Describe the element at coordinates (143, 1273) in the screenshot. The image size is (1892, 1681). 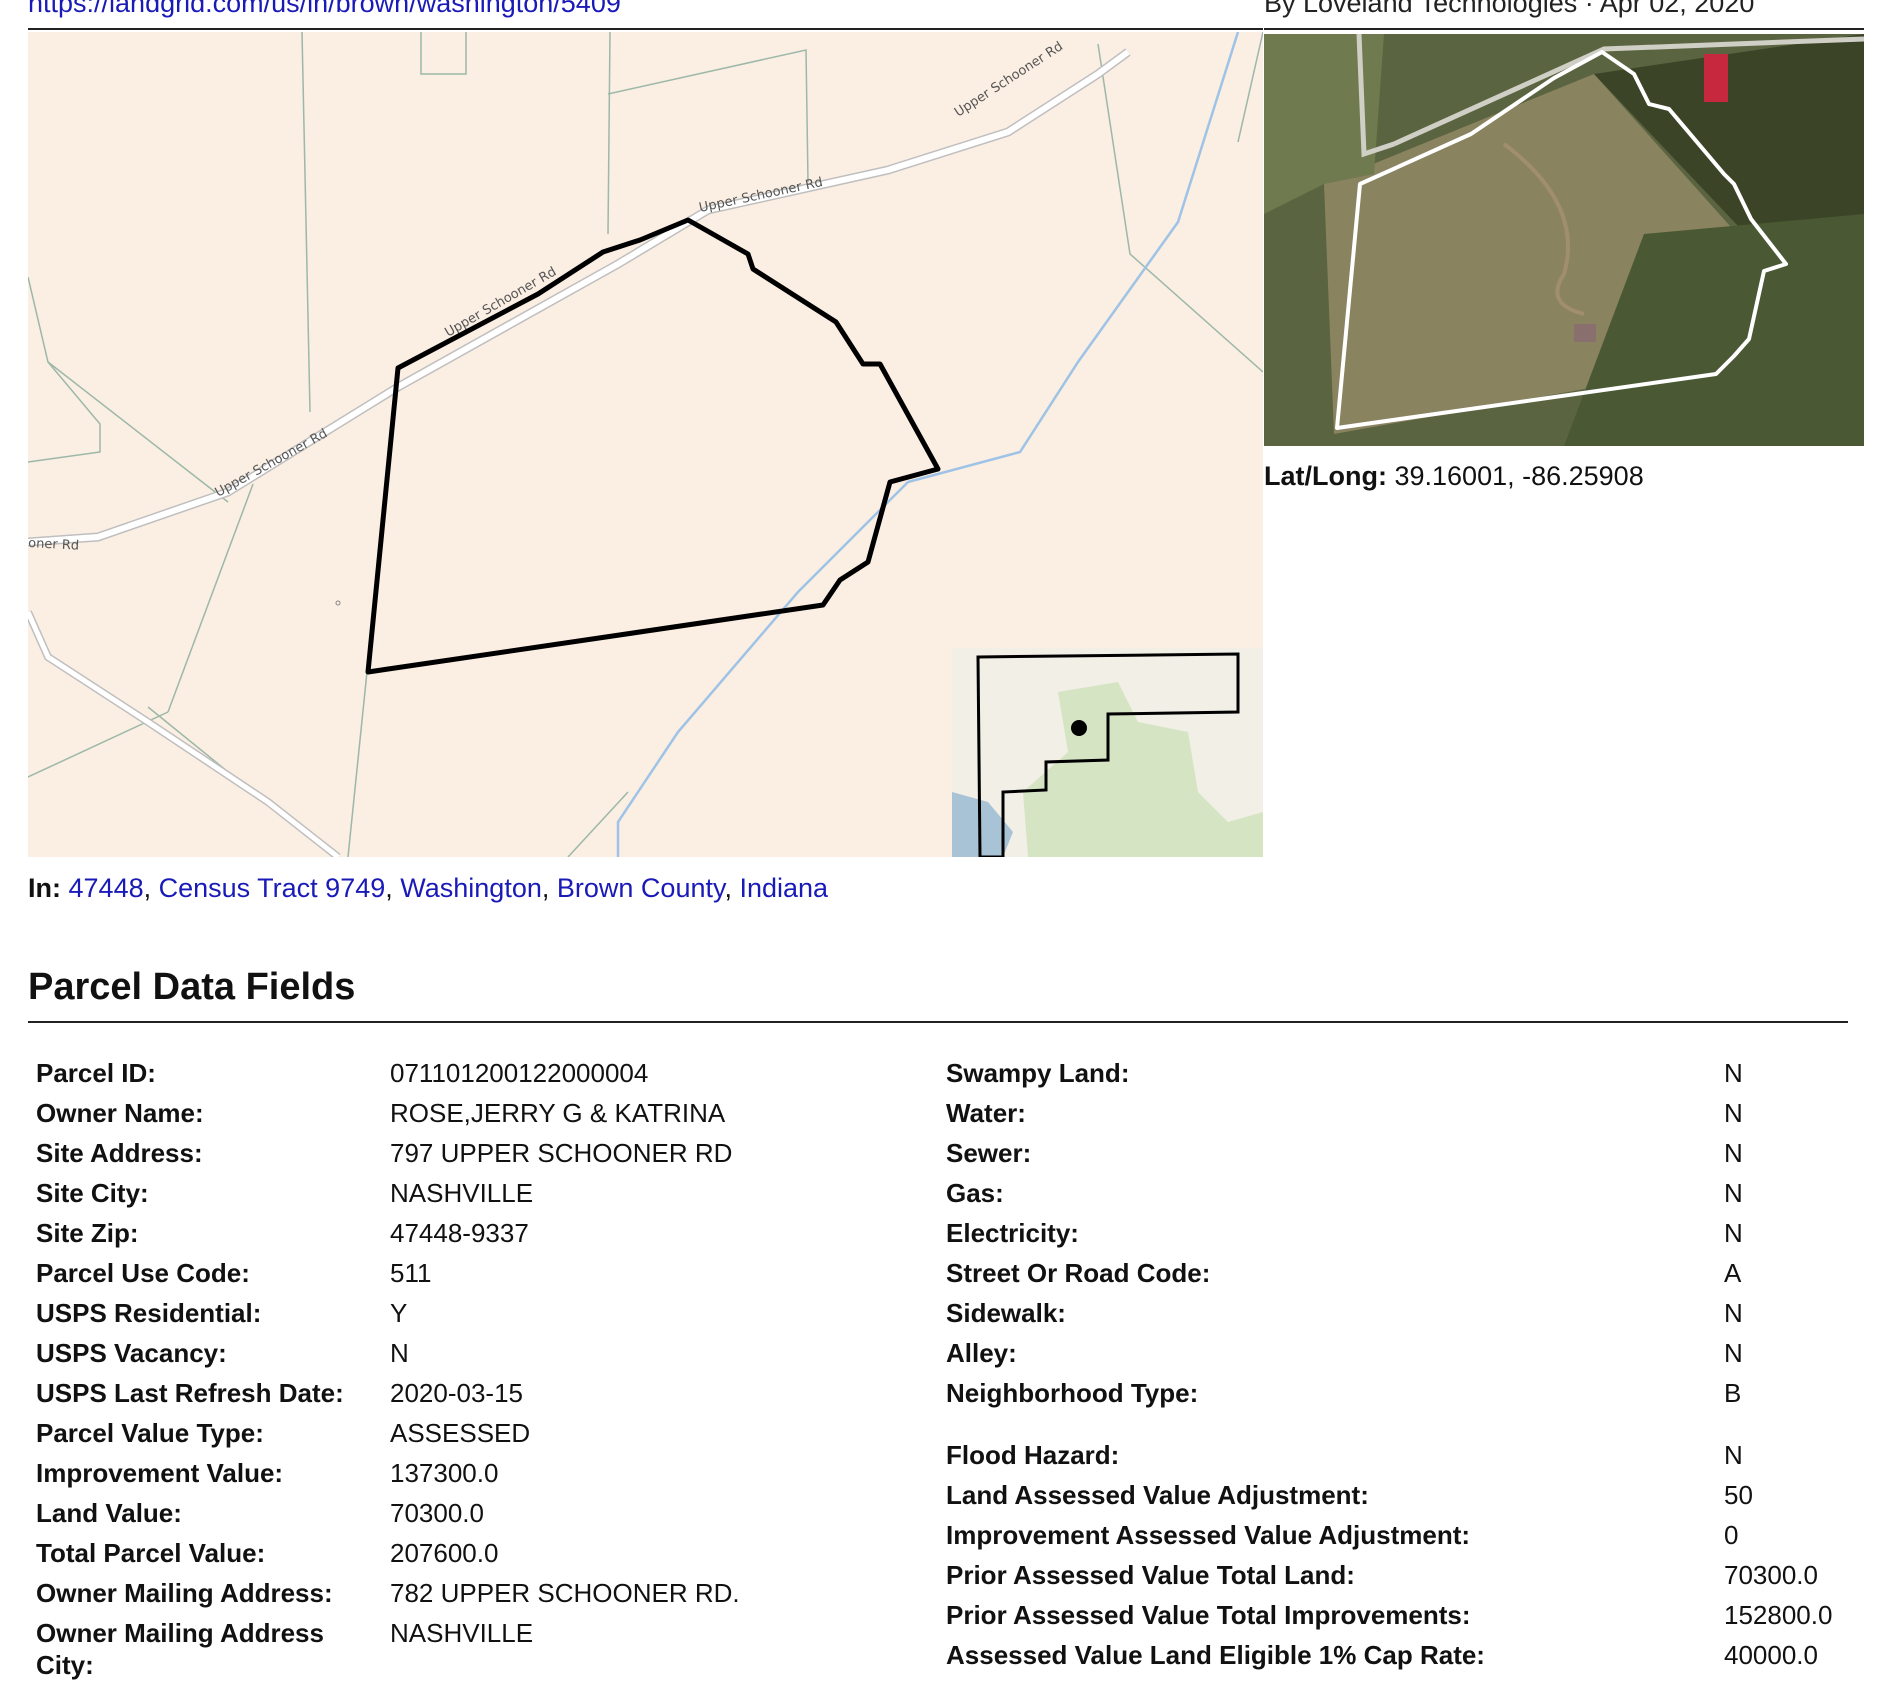
I see `field-label: Parcel Use Code:` at that location.